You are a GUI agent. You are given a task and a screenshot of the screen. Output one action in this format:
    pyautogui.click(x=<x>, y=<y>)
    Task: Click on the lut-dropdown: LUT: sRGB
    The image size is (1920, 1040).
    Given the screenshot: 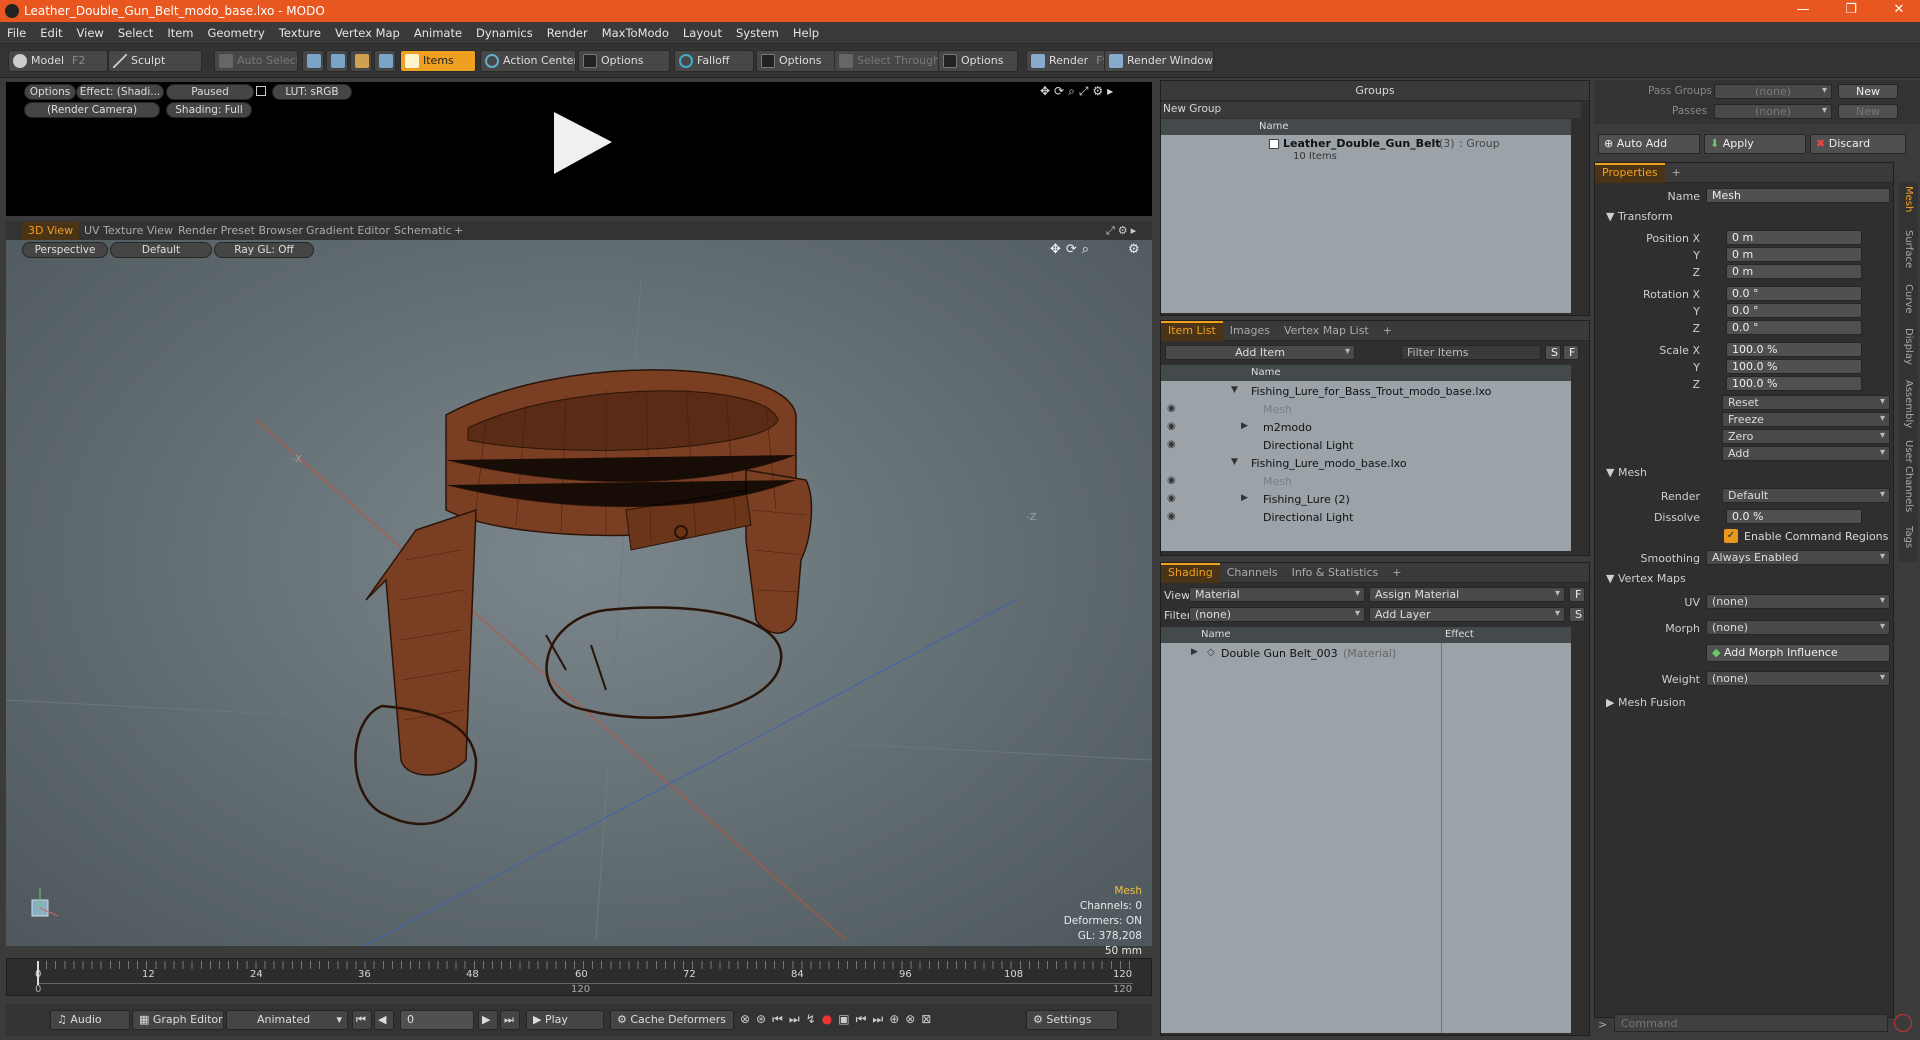 What is the action you would take?
    pyautogui.click(x=312, y=92)
    